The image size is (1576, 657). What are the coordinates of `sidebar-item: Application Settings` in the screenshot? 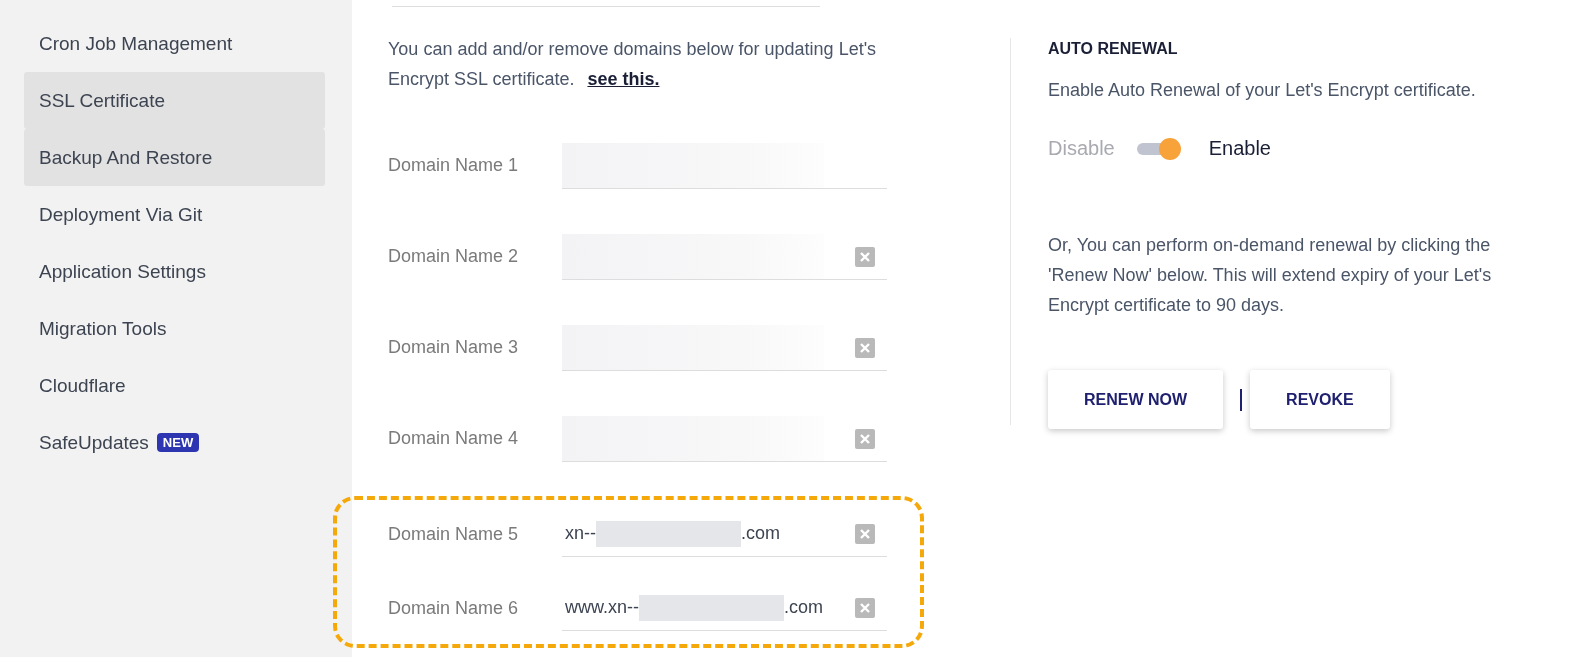 It's located at (174, 271).